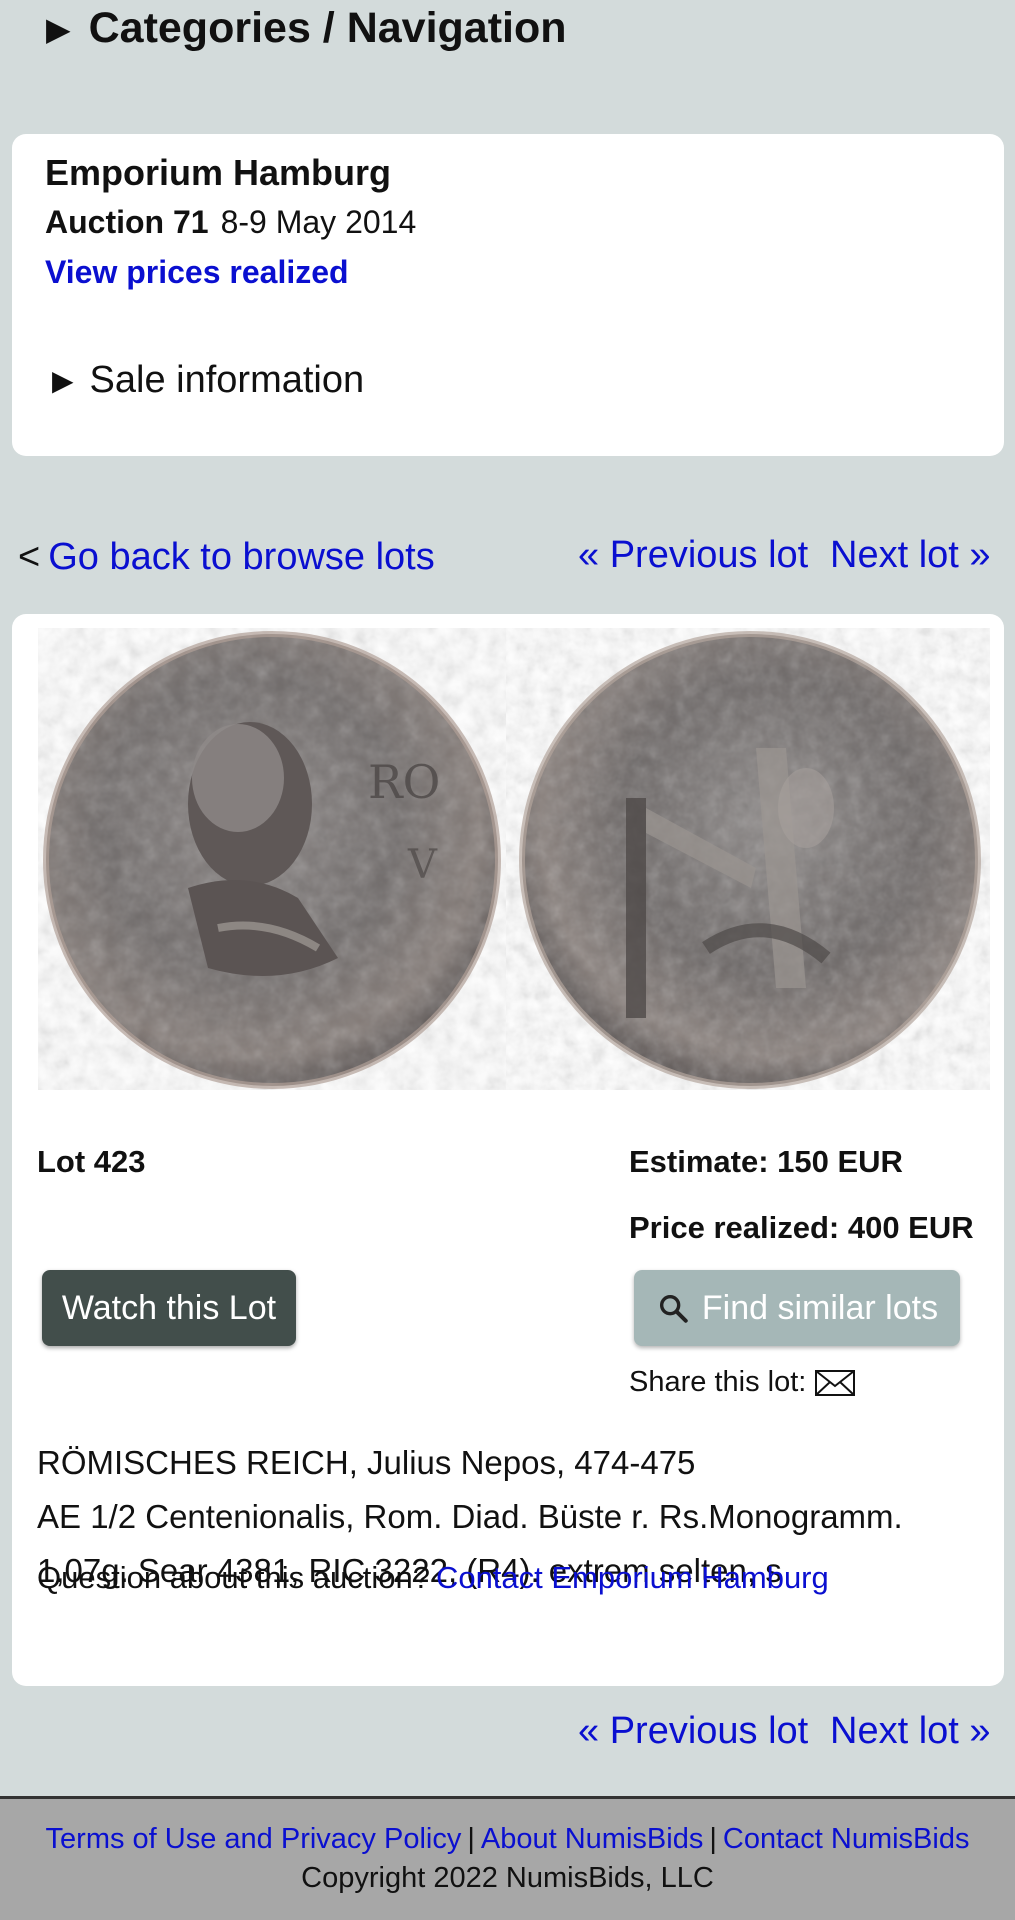 Image resolution: width=1015 pixels, height=1920 pixels. Describe the element at coordinates (272, 859) in the screenshot. I see `coin-obverse-image: RO V` at that location.